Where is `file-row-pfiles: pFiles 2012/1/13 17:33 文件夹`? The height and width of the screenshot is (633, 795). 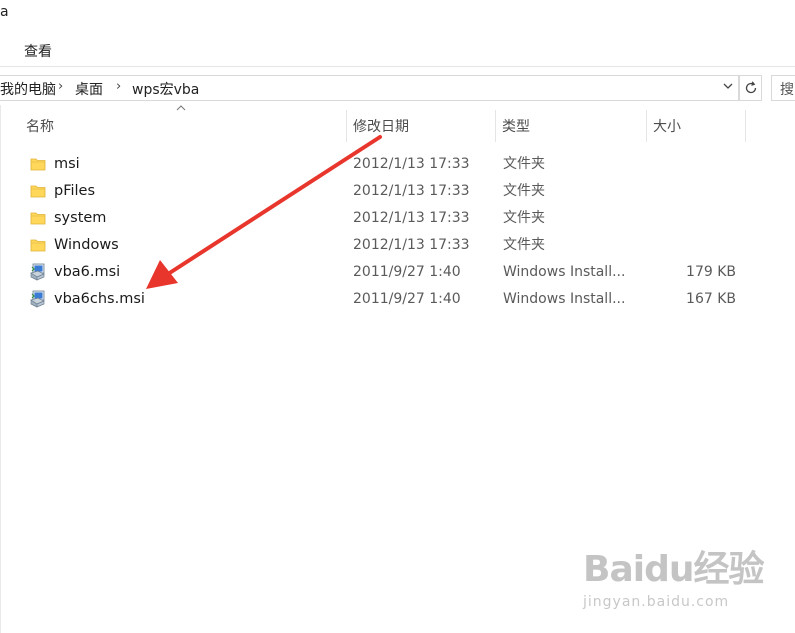
file-row-pfiles: pFiles 2012/1/13 17:33 文件夹 is located at coordinates (390, 191).